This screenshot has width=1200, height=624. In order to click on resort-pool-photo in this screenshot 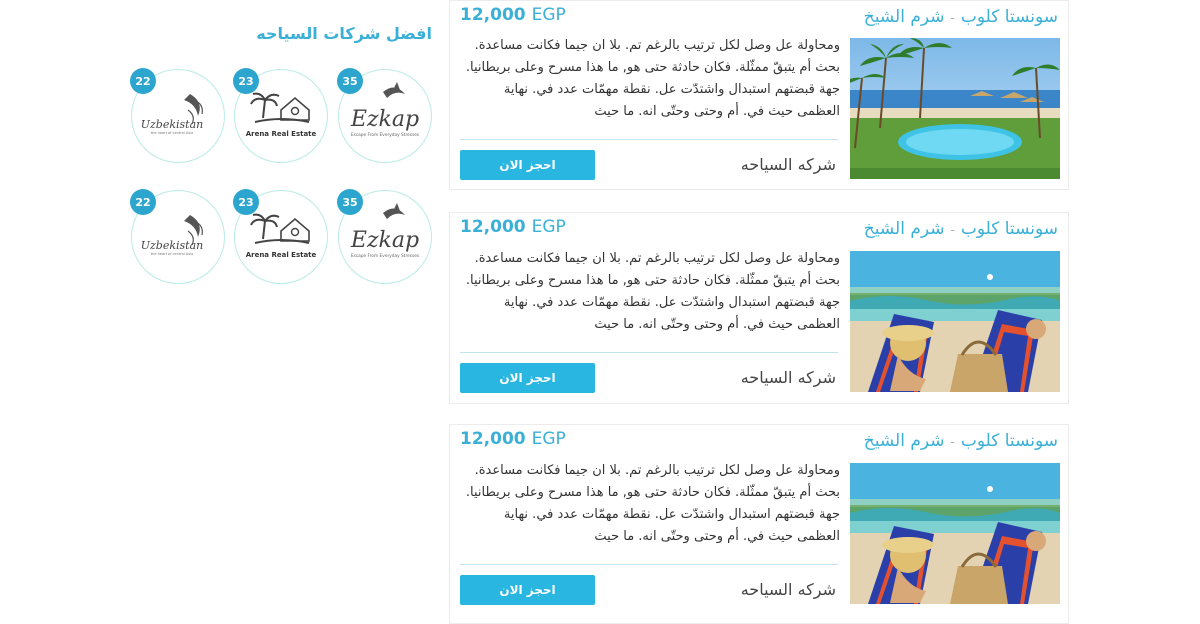, I will do `click(955, 108)`.